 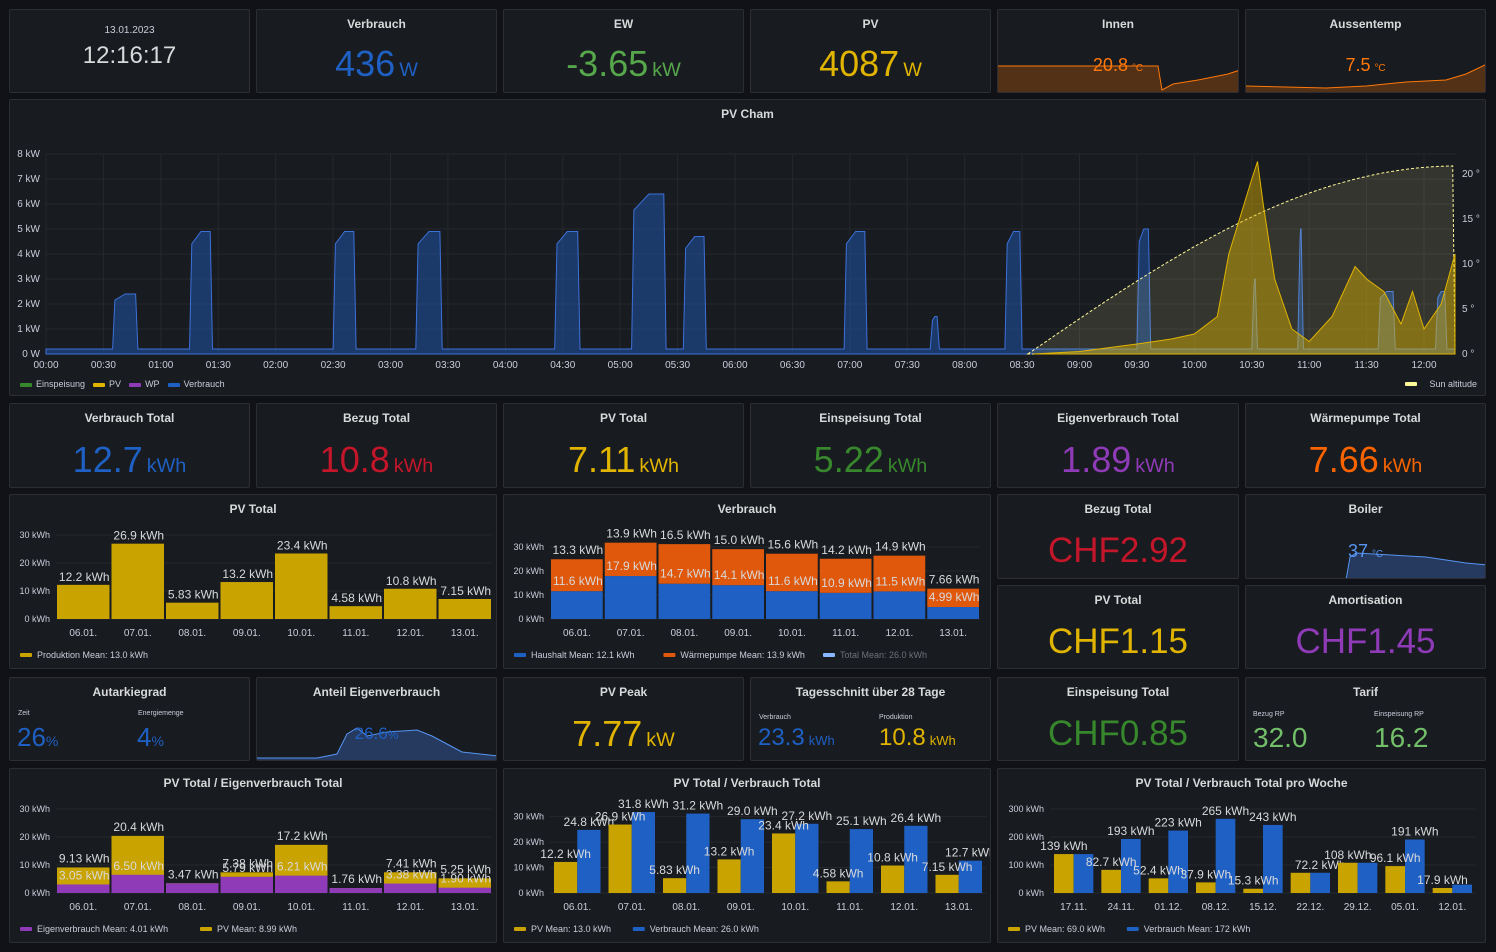 What do you see at coordinates (1365, 692) in the screenshot?
I see `tarif-title: Tarif` at bounding box center [1365, 692].